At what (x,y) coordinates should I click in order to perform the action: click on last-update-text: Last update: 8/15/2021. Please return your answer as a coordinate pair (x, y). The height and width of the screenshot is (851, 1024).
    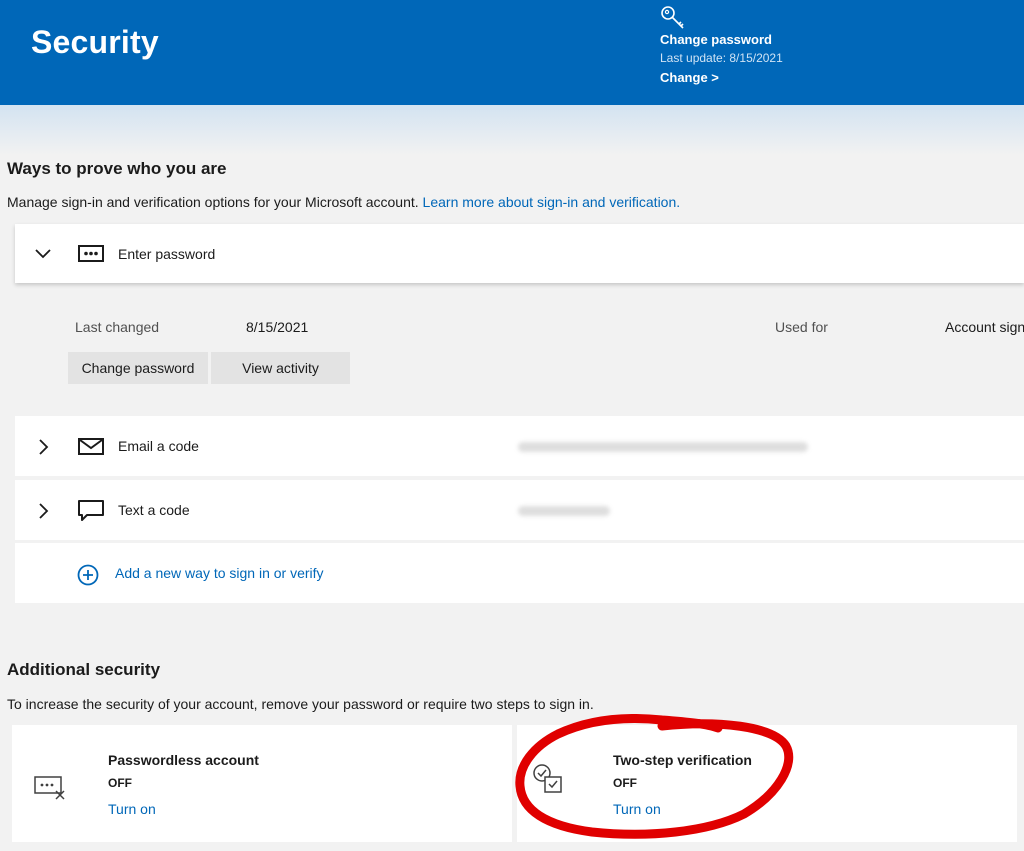
    Looking at the image, I should click on (721, 58).